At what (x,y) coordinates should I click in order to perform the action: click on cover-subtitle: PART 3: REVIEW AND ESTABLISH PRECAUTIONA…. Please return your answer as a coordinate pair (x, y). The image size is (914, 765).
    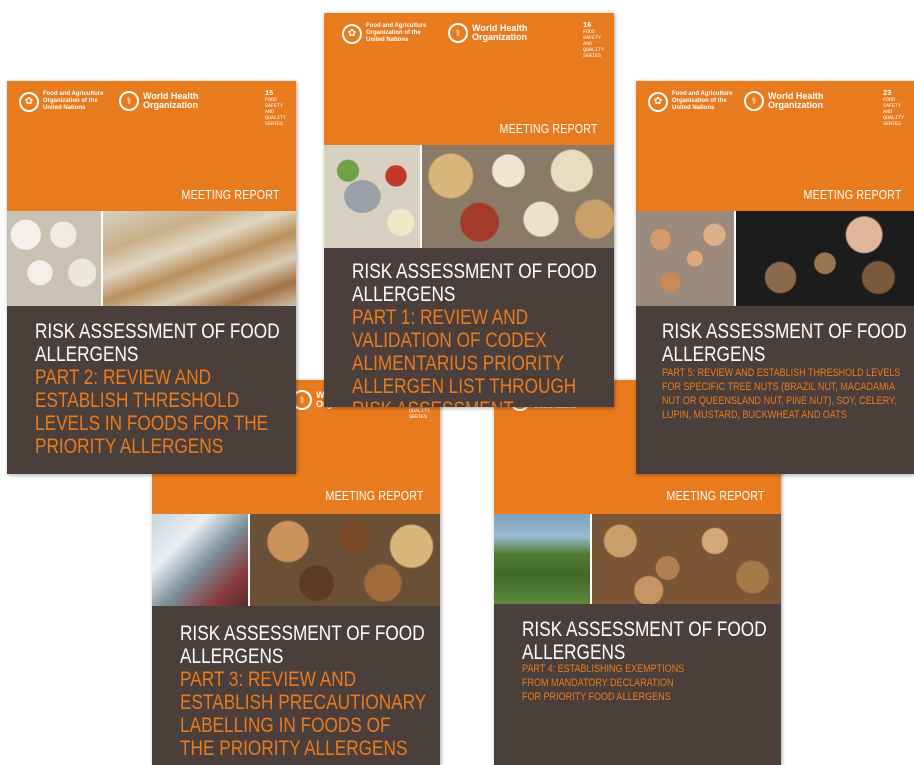
    Looking at the image, I should click on (303, 714).